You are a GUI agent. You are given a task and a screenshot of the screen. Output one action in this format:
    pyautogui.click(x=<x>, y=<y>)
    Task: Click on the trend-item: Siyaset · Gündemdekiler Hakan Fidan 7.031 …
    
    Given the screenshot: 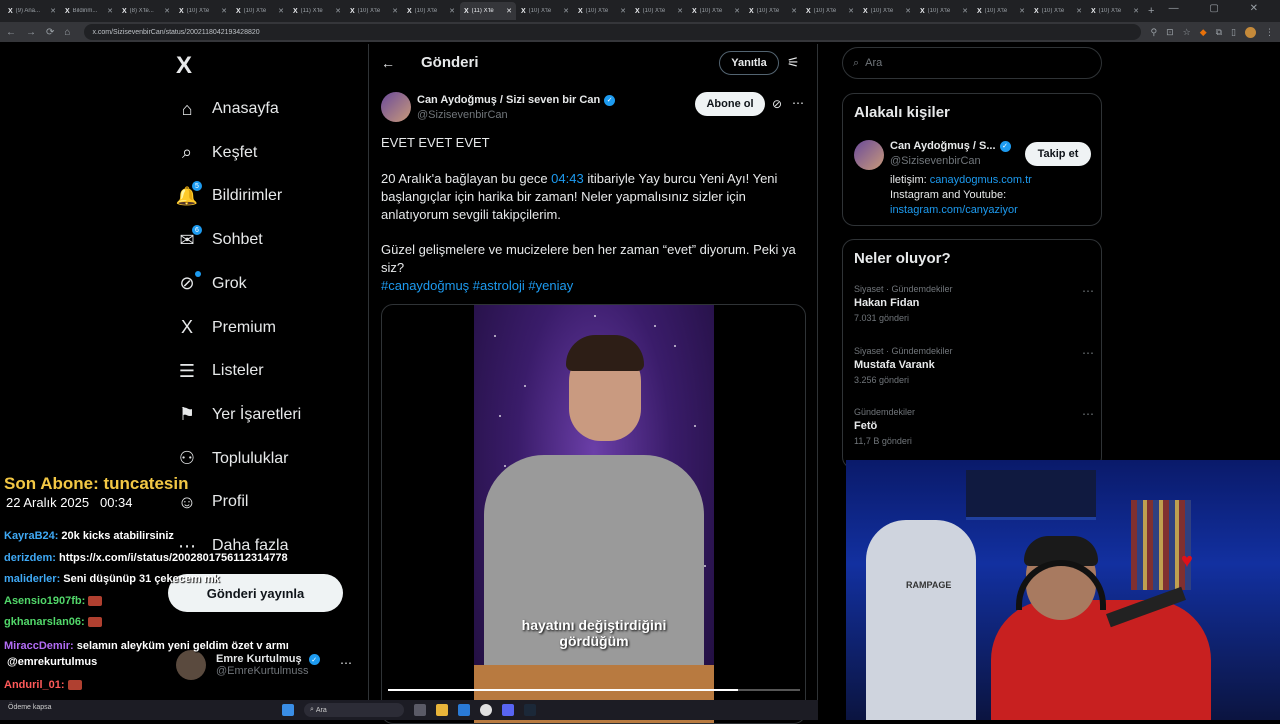 What is the action you would take?
    pyautogui.click(x=974, y=303)
    